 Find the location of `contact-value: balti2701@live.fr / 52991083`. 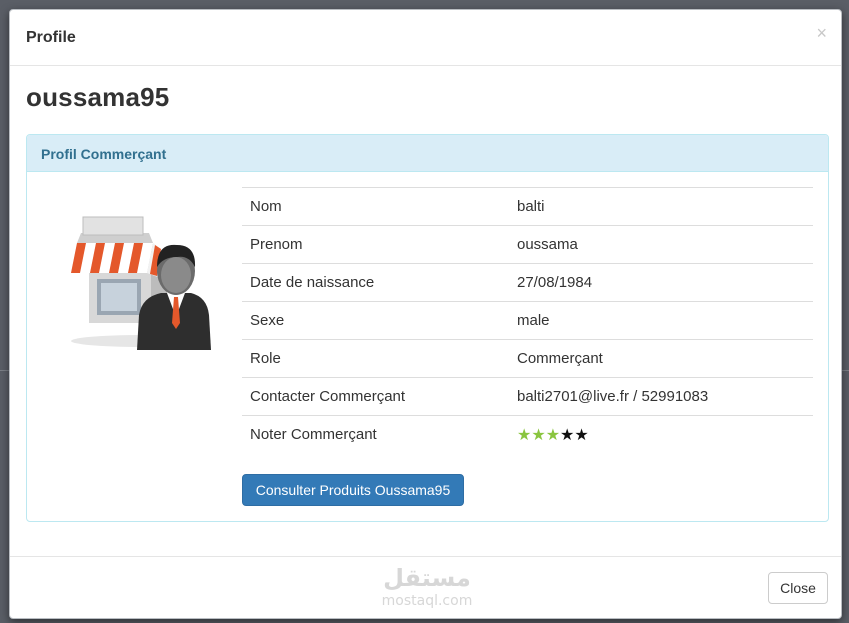

contact-value: balti2701@live.fr / 52991083 is located at coordinates (660, 396).